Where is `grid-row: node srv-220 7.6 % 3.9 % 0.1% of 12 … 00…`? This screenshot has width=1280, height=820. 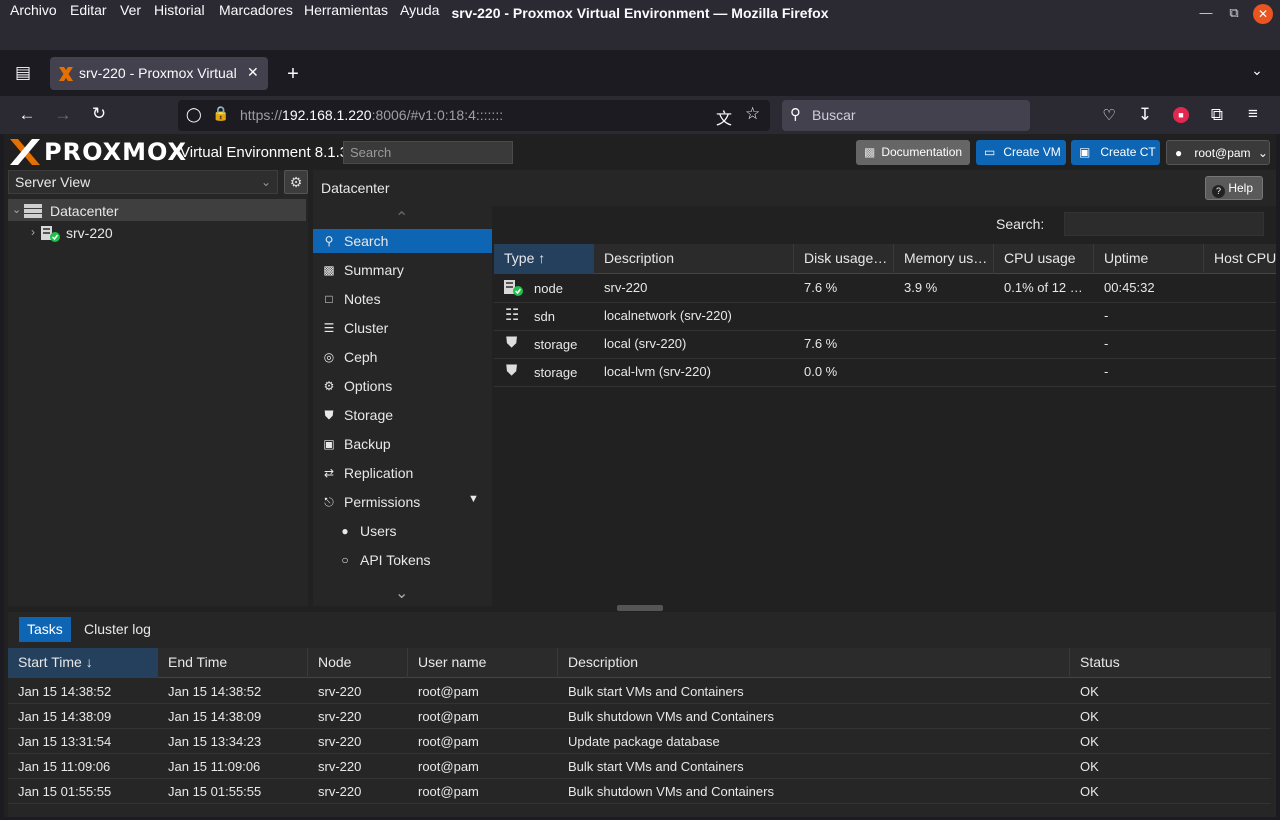
grid-row: node srv-220 7.6 % 3.9 % 0.1% of 12 … 00… is located at coordinates (885, 289).